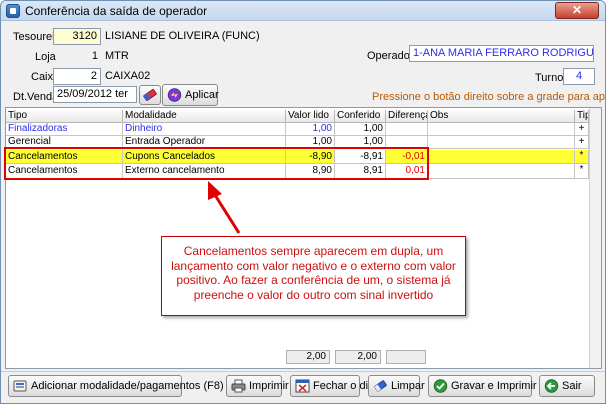 This screenshot has width=606, height=404. Describe the element at coordinates (204, 129) in the screenshot. I see `cell-modalidade: Dinheiro` at that location.